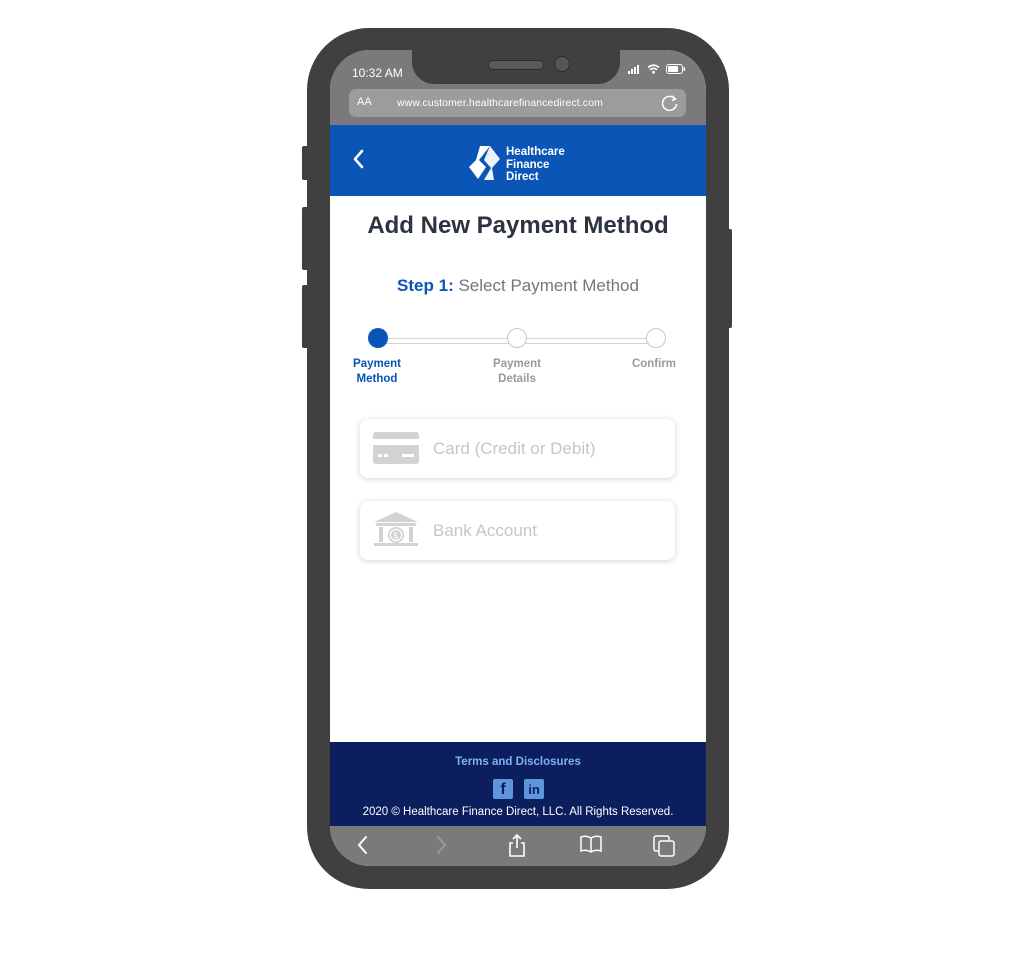  Describe the element at coordinates (500, 103) in the screenshot. I see `url-text: www.customer.healthcarefinancedirect.com` at that location.